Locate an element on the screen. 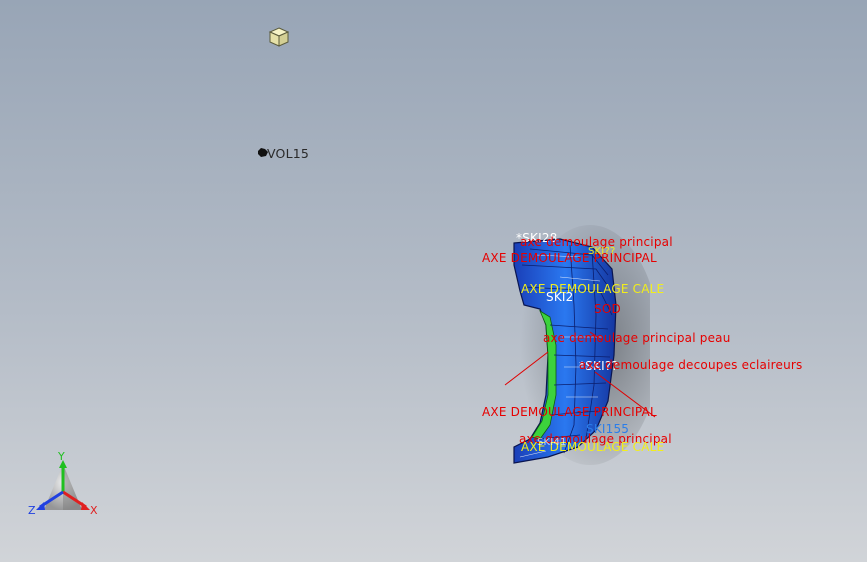 The width and height of the screenshot is (867, 562). xyz-axis-compass-icon: Y X Z is located at coordinates (65, 486).